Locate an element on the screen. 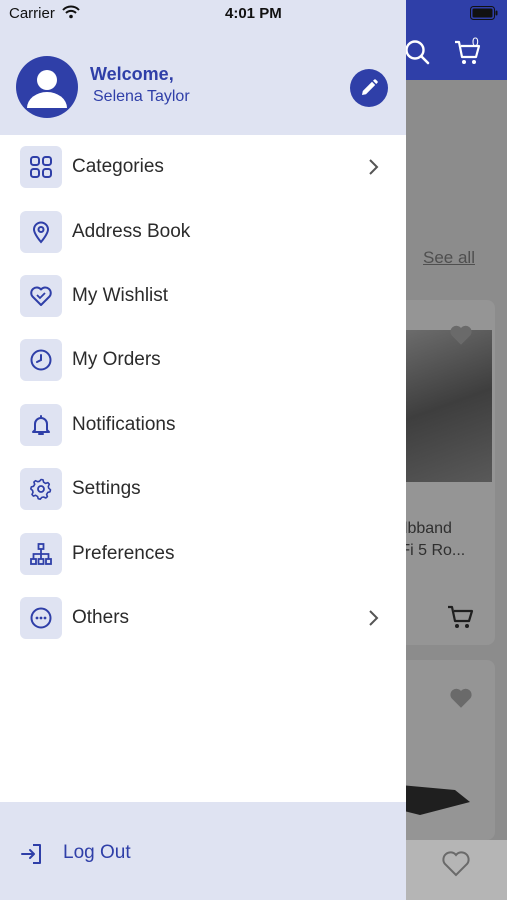  menu-item-notifications: Notifications is located at coordinates (203, 425).